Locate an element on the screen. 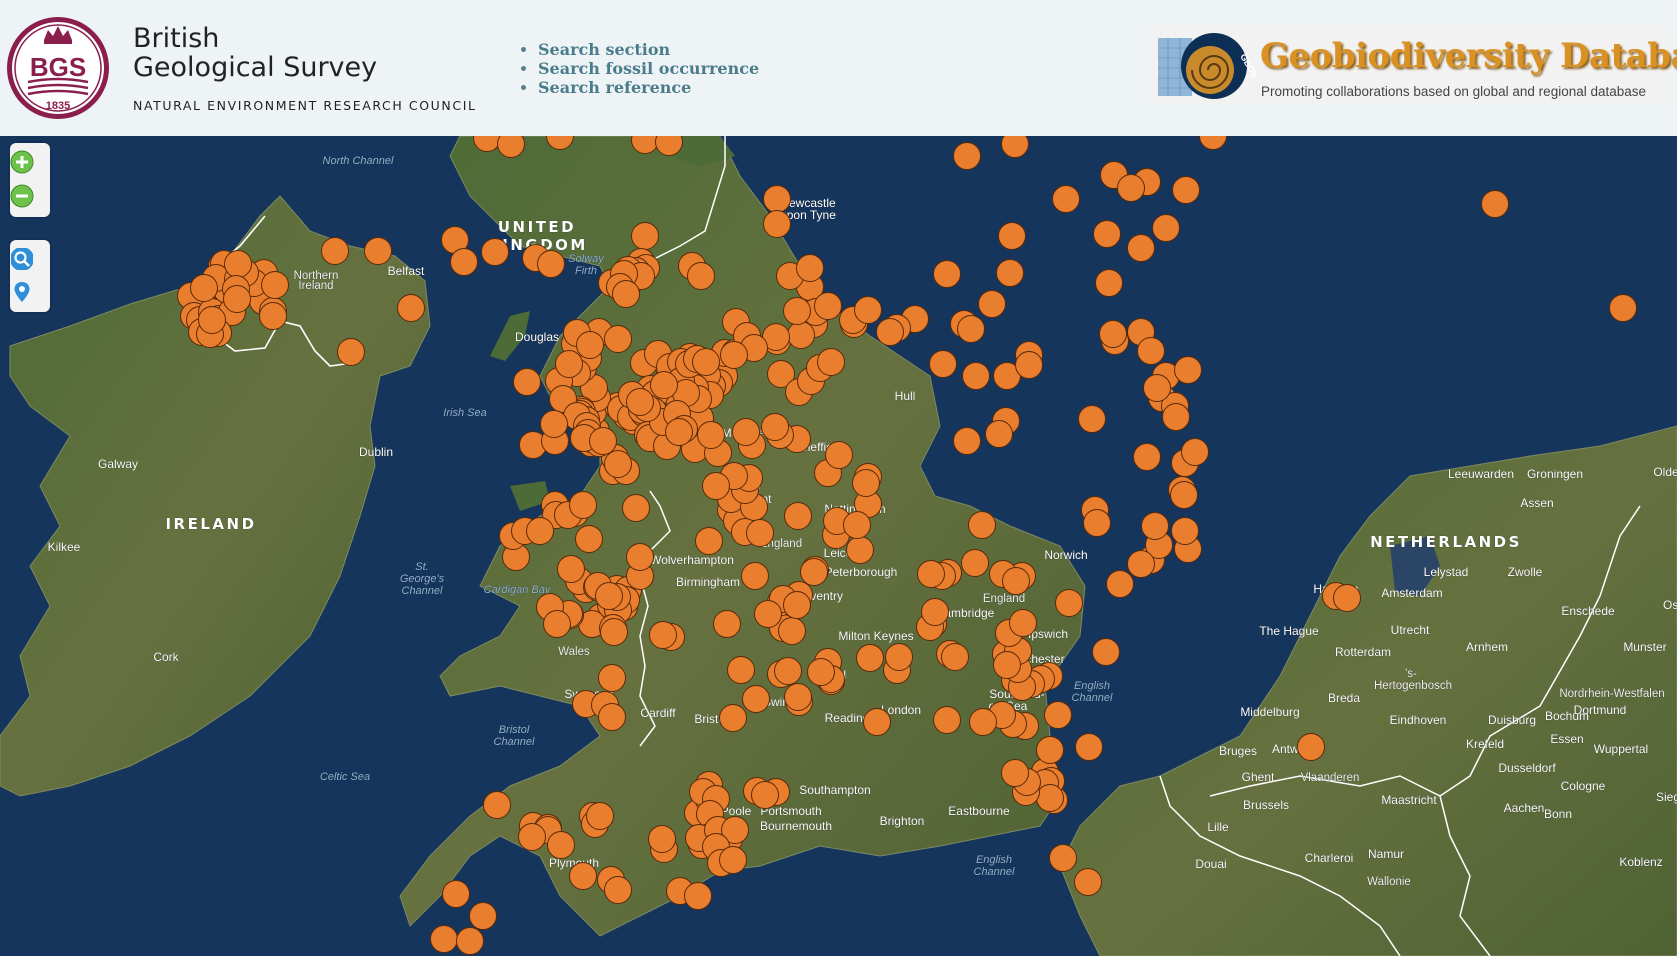 The width and height of the screenshot is (1677, 956). bgs-logo: BGS 1835 is located at coordinates (58, 68).